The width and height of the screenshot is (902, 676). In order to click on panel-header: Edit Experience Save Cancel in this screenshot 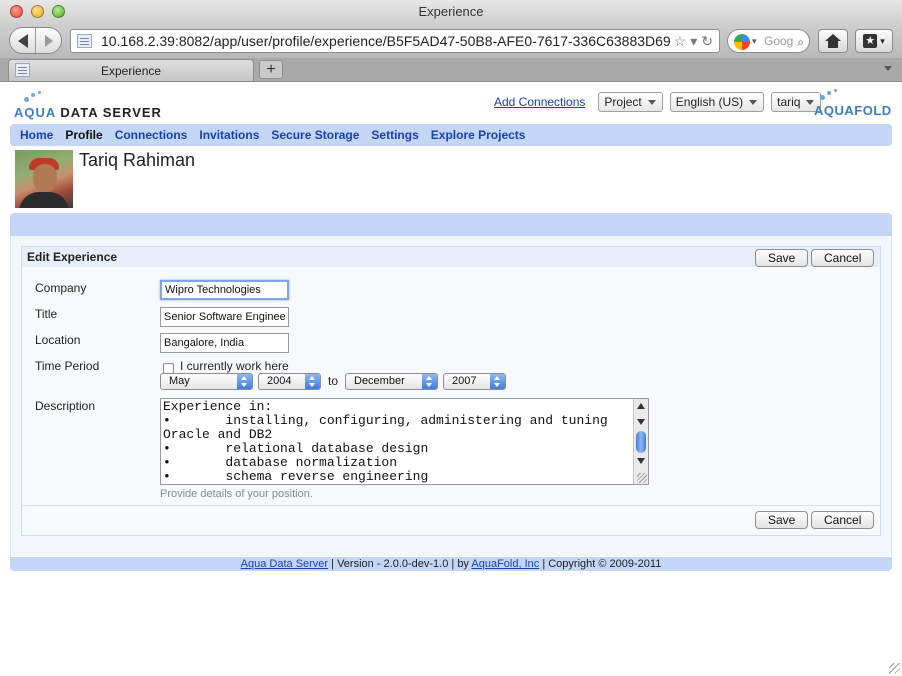, I will do `click(451, 257)`.